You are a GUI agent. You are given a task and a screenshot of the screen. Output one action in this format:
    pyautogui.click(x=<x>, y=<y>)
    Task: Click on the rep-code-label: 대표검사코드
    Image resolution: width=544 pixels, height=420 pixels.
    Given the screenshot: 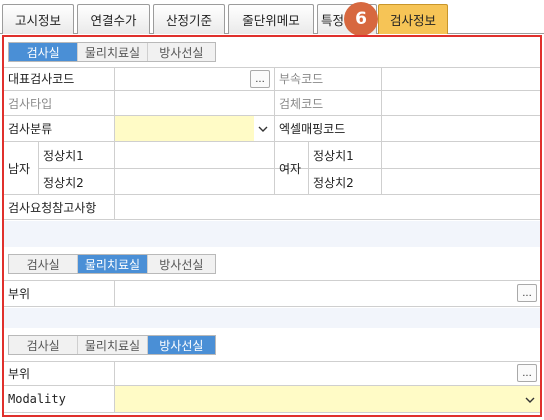 What is the action you would take?
    pyautogui.click(x=41, y=79)
    